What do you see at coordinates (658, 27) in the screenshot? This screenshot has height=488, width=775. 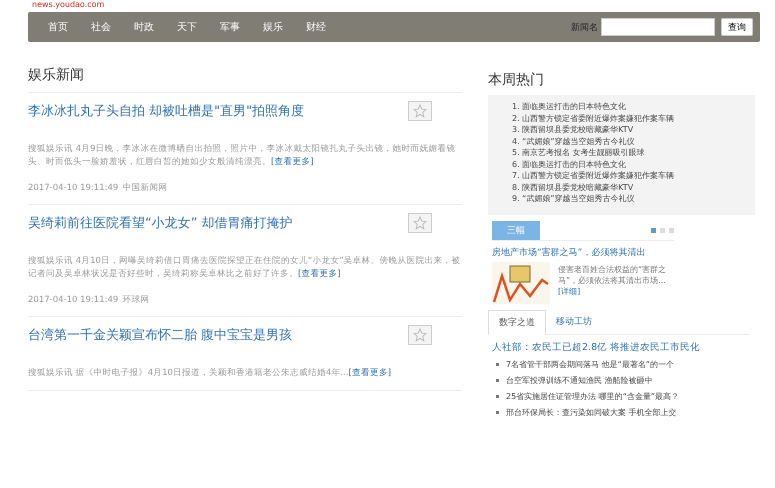 I see `search-field` at bounding box center [658, 27].